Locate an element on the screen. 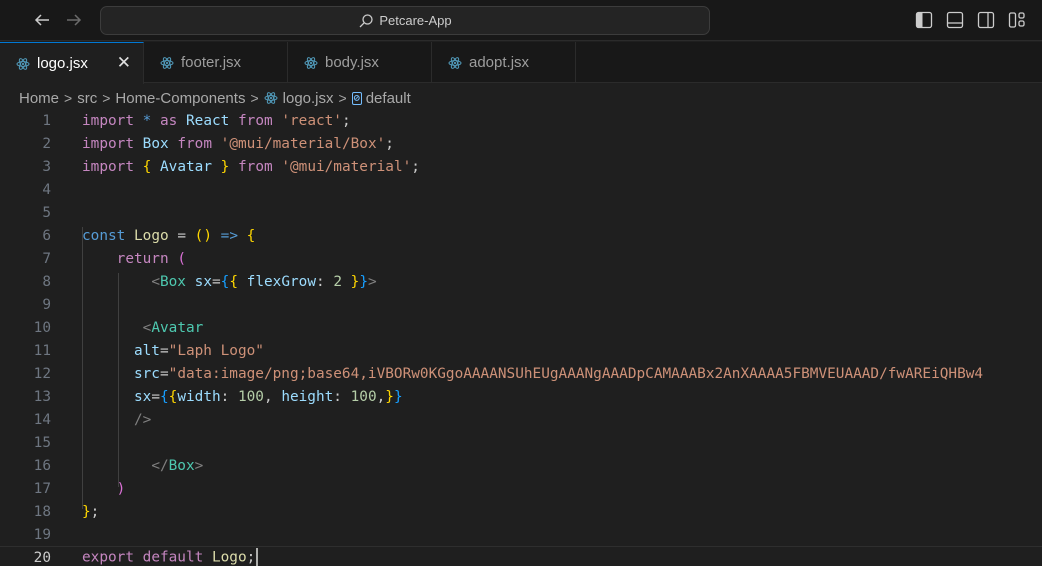  code-text: sx={{width: 100, height: 100,}} is located at coordinates (268, 396).